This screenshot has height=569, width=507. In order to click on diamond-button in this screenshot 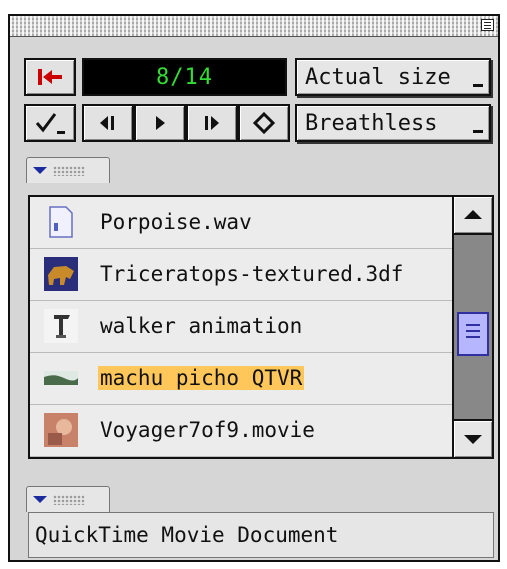, I will do `click(264, 123)`.